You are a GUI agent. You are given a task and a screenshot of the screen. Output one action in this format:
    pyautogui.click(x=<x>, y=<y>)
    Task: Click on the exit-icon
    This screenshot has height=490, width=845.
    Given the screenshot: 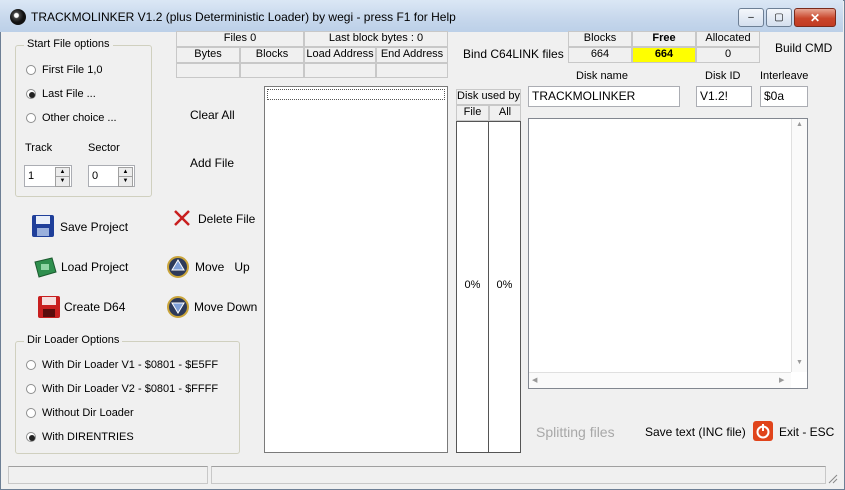 What is the action you would take?
    pyautogui.click(x=763, y=431)
    